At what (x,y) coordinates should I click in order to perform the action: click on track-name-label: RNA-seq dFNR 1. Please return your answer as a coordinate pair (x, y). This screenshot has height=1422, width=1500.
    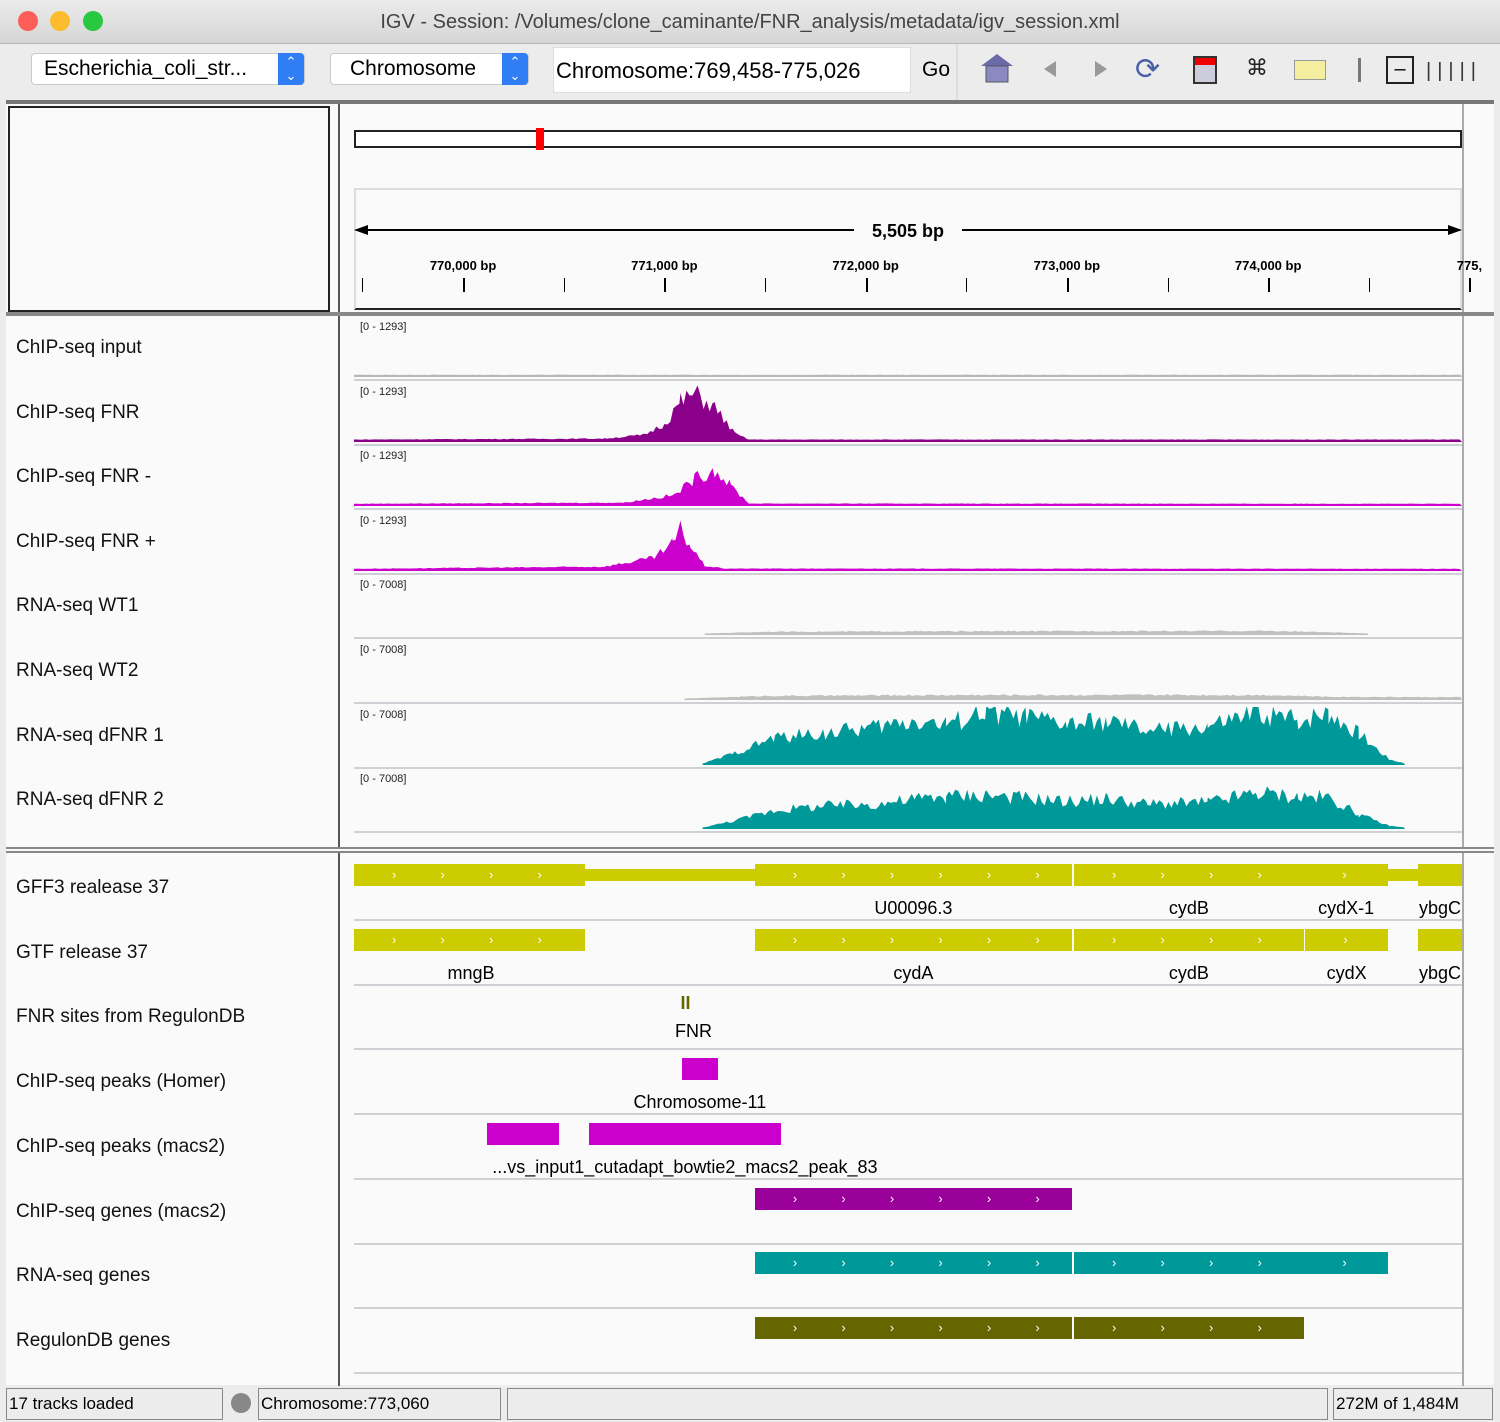
    Looking at the image, I should click on (90, 736).